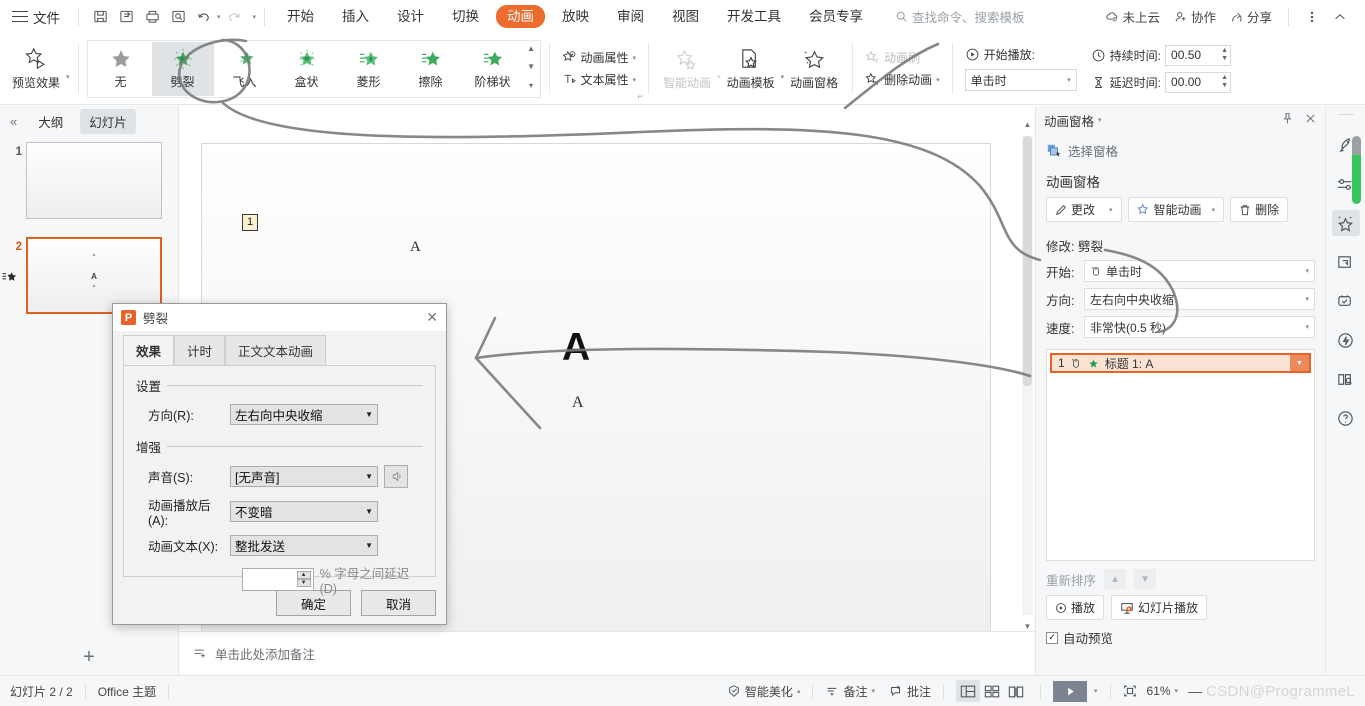 The width and height of the screenshot is (1365, 706). Describe the element at coordinates (1130, 691) in the screenshot. I see `fit-to-window-button` at that location.